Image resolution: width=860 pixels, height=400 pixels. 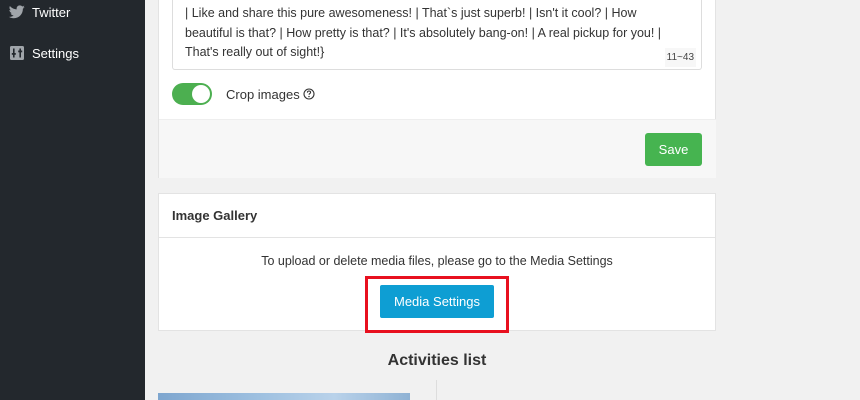 I want to click on char-counter: 11~43, so click(x=680, y=57).